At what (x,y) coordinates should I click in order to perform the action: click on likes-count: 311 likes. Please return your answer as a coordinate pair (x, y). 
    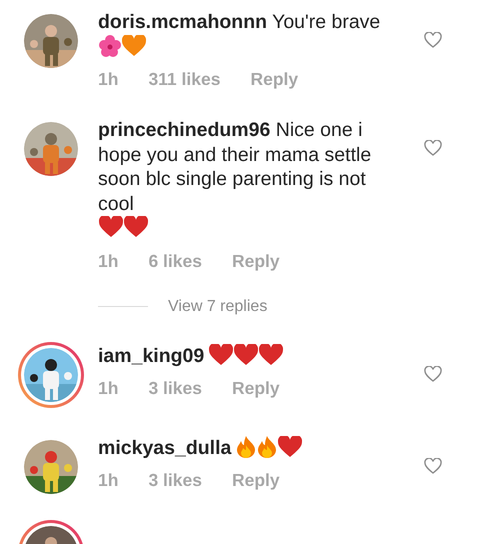
    Looking at the image, I should click on (184, 79).